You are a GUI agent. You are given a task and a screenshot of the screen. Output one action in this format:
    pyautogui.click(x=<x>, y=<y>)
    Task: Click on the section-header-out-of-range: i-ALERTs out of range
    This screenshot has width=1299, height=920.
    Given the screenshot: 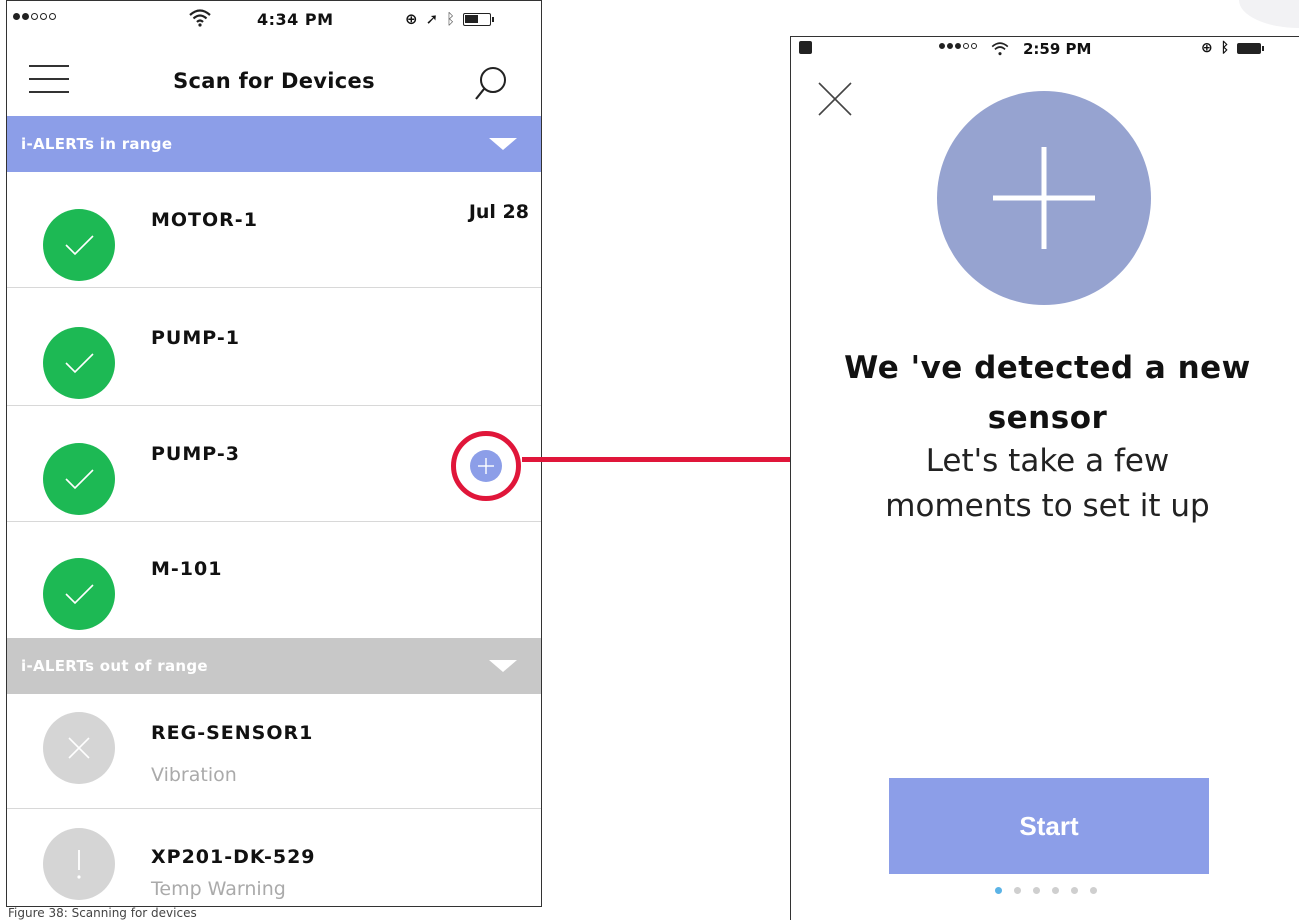 What is the action you would take?
    pyautogui.click(x=274, y=666)
    